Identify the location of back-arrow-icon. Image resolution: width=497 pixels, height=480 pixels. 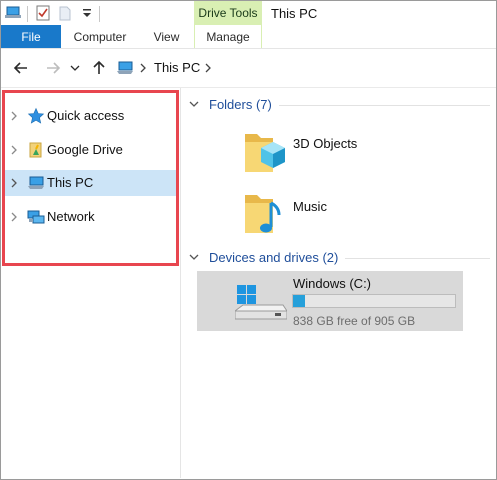
(21, 68).